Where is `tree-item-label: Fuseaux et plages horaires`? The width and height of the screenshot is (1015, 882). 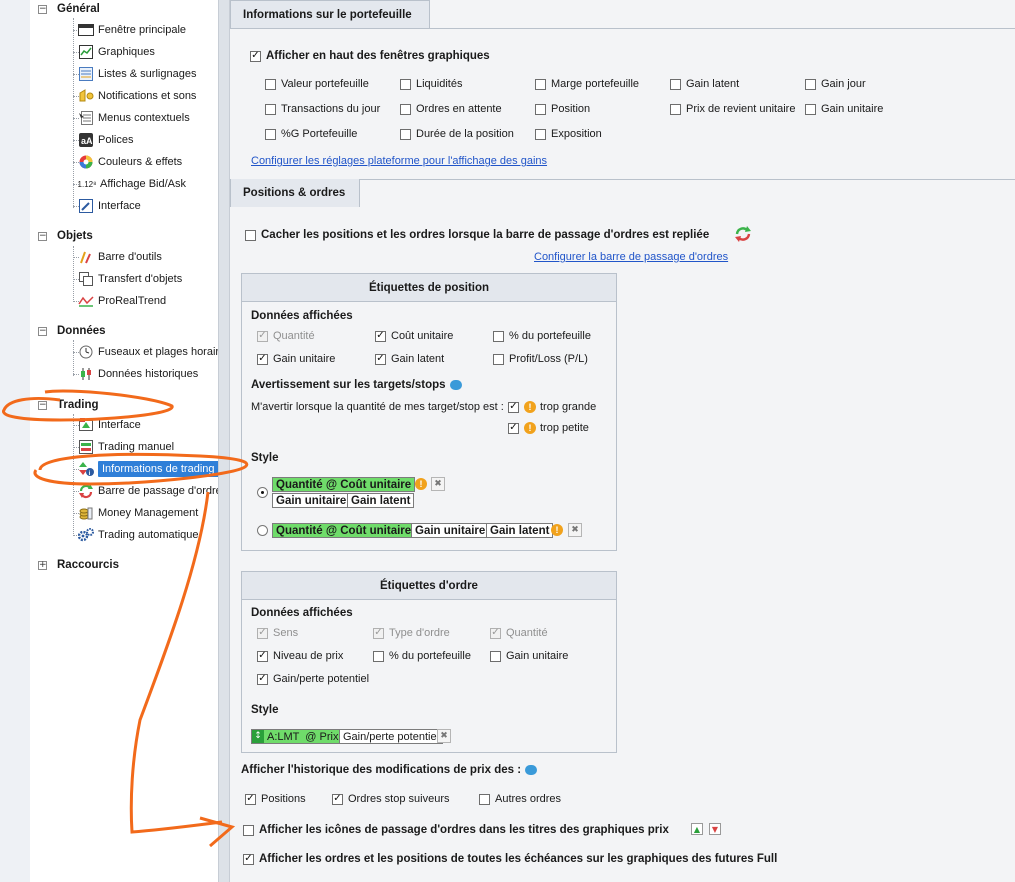
tree-item-label: Fuseaux et plages horaires is located at coordinates (164, 352).